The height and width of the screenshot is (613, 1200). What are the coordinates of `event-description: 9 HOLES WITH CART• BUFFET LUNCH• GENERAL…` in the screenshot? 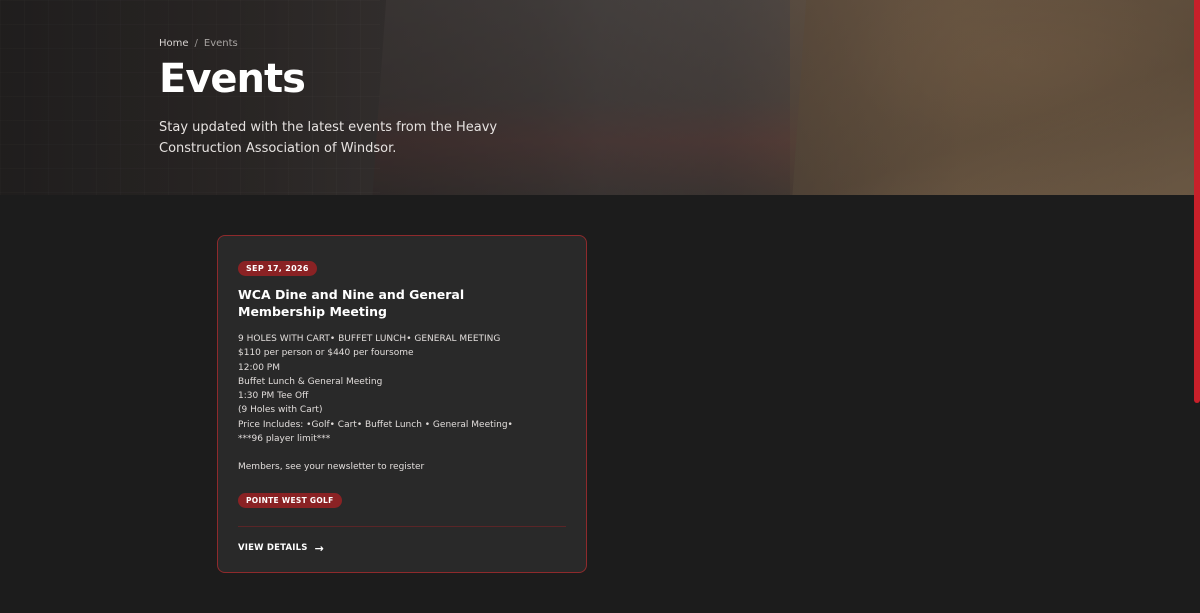 It's located at (402, 403).